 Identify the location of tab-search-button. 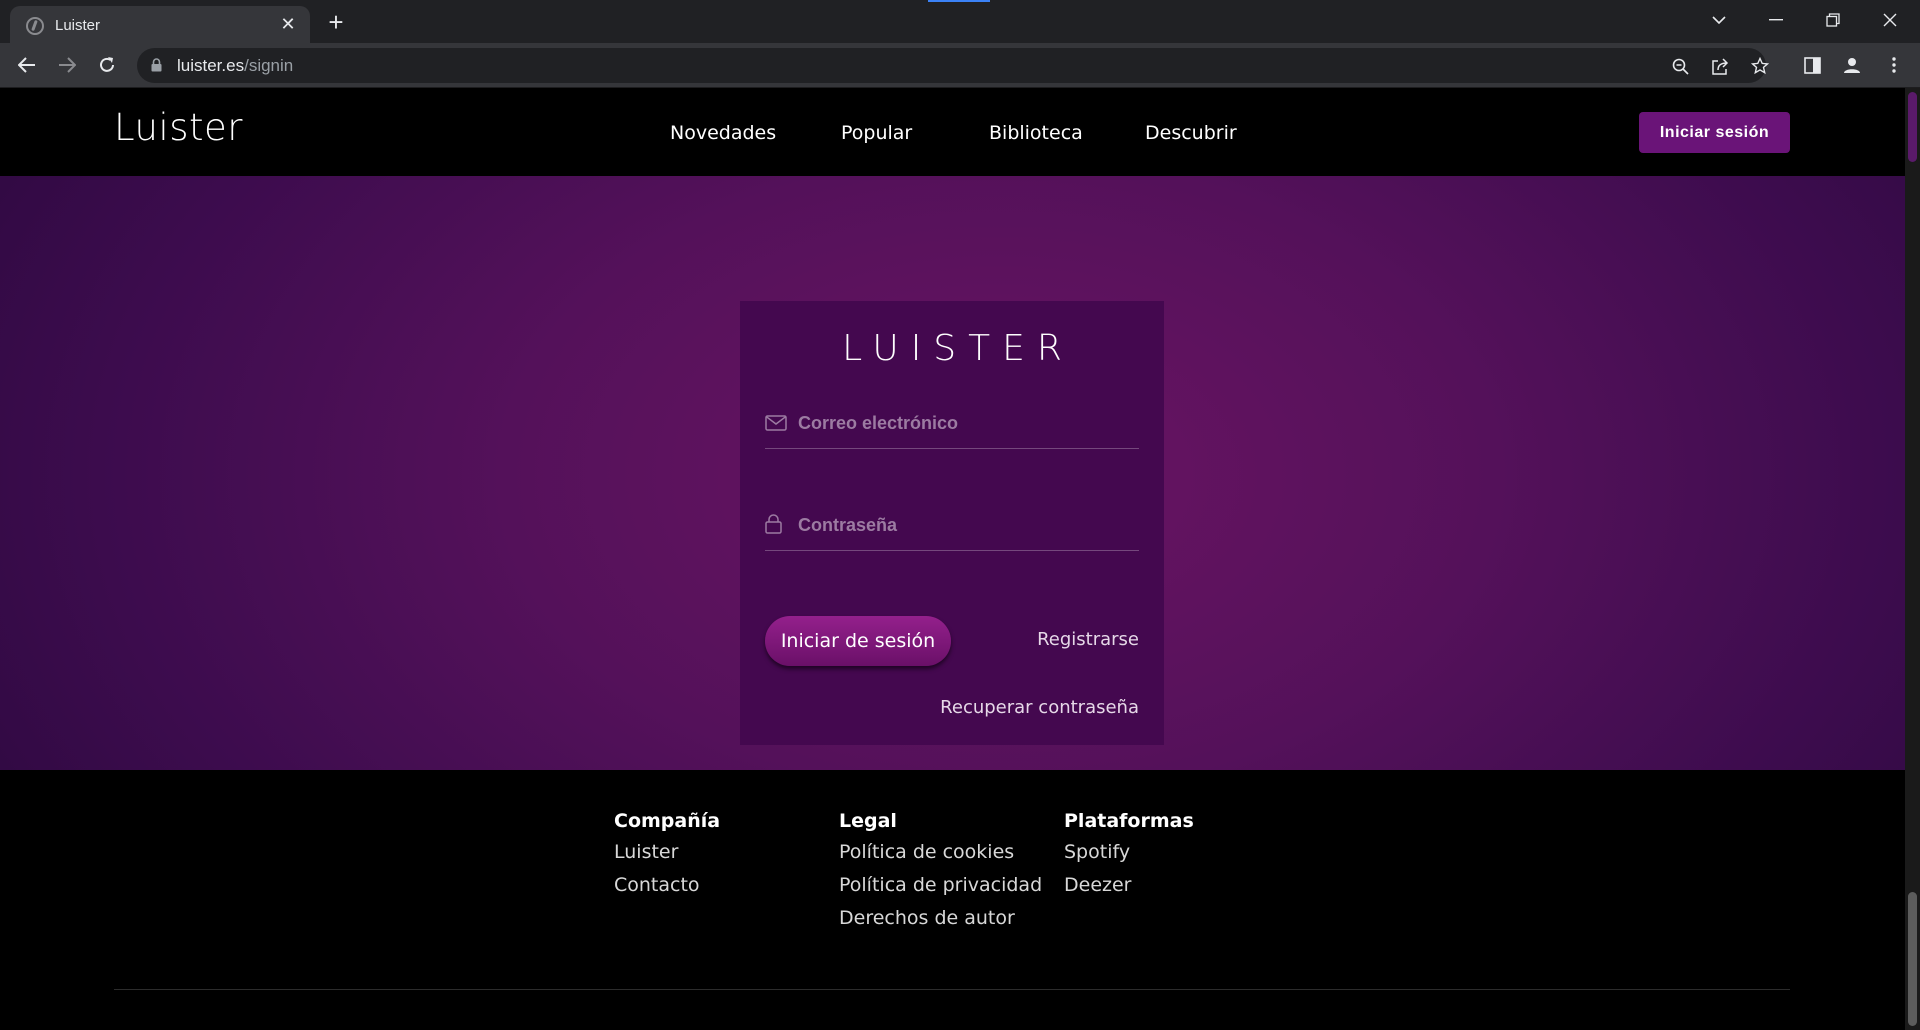
(1719, 20).